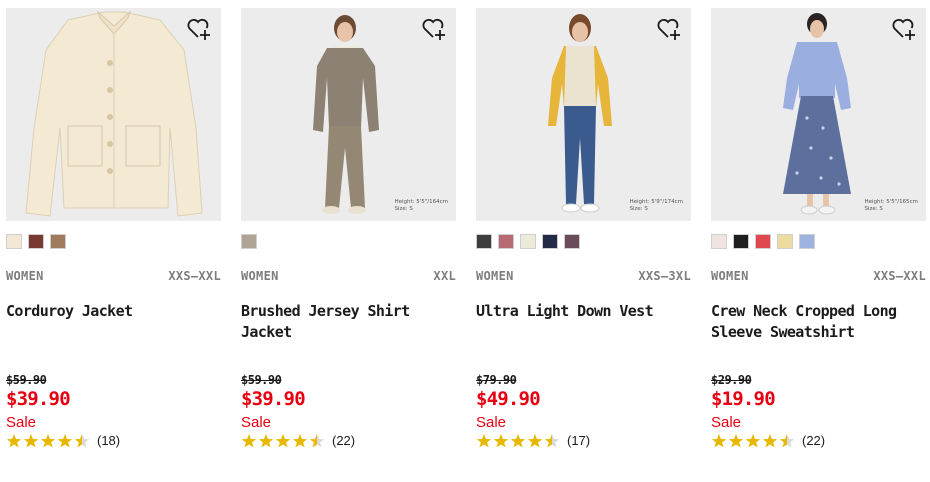 The width and height of the screenshot is (930, 482). I want to click on product-image, so click(113, 114).